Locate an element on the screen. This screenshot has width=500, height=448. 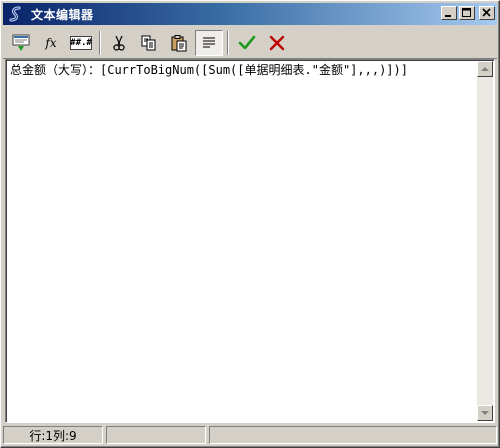
window-controls is located at coordinates (468, 13).